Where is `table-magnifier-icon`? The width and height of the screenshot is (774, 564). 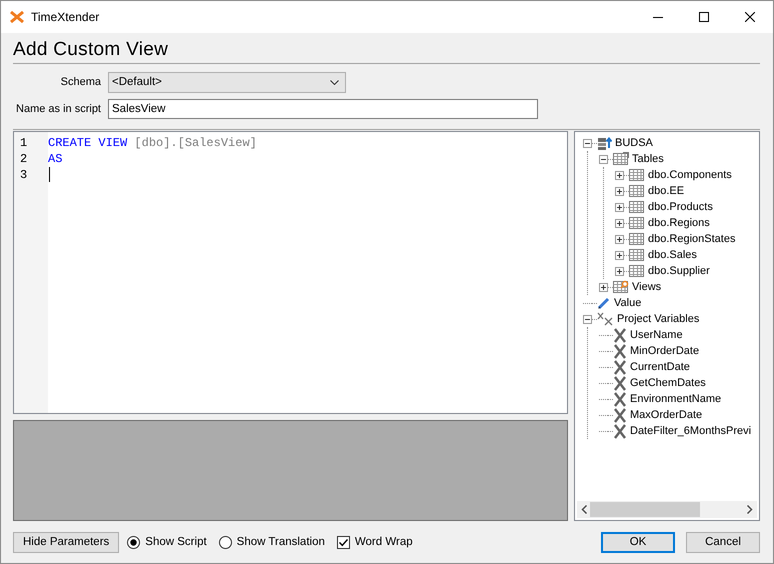
table-magnifier-icon is located at coordinates (621, 287).